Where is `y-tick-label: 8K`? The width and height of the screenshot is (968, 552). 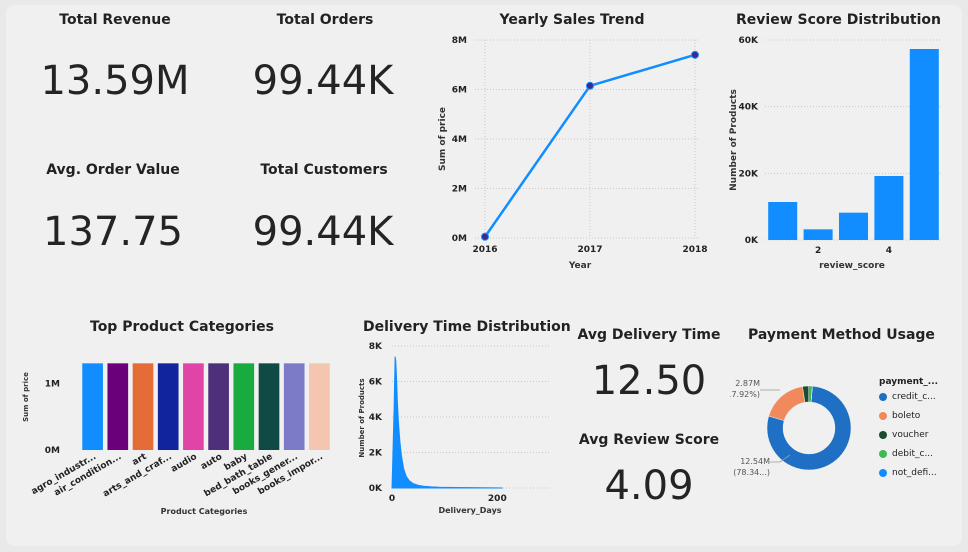 y-tick-label: 8K is located at coordinates (376, 347).